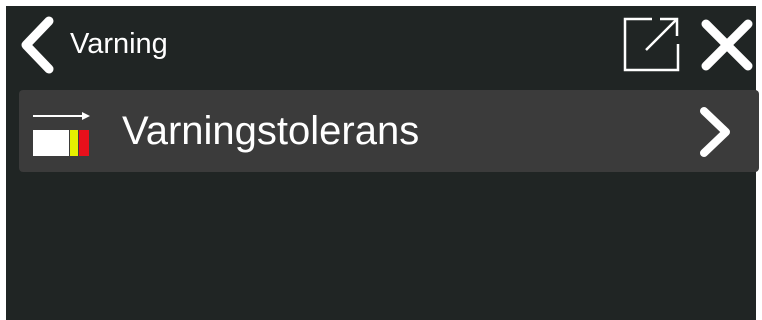 Image resolution: width=762 pixels, height=320 pixels. I want to click on tolerance-bar-icon, so click(63, 133).